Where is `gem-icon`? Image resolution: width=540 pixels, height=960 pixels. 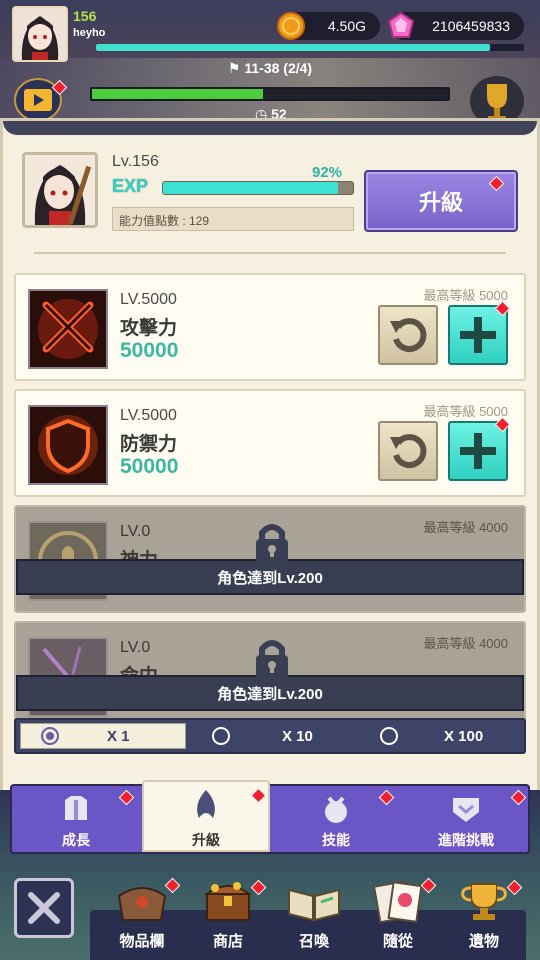
gem-icon is located at coordinates (401, 26).